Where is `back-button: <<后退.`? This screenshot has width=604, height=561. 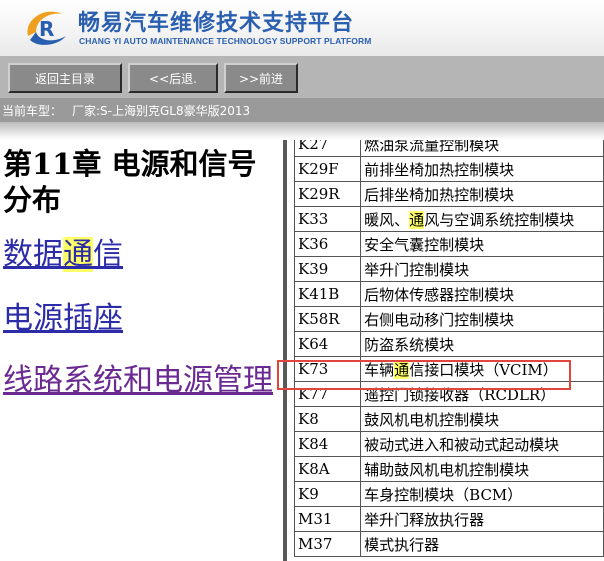
back-button: <<后退. is located at coordinates (173, 78).